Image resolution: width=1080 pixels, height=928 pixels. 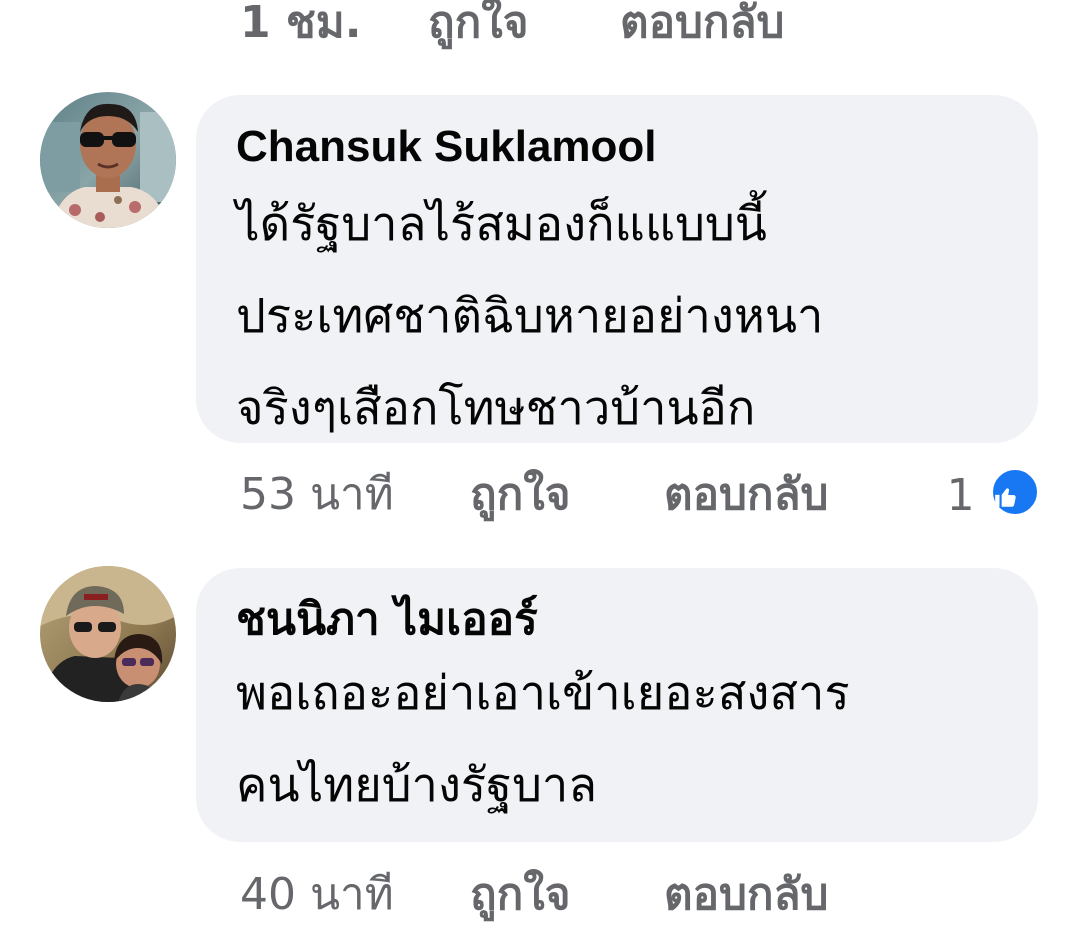 What do you see at coordinates (334, 28) in the screenshot?
I see `comment-timestamp: 1 ชม.` at bounding box center [334, 28].